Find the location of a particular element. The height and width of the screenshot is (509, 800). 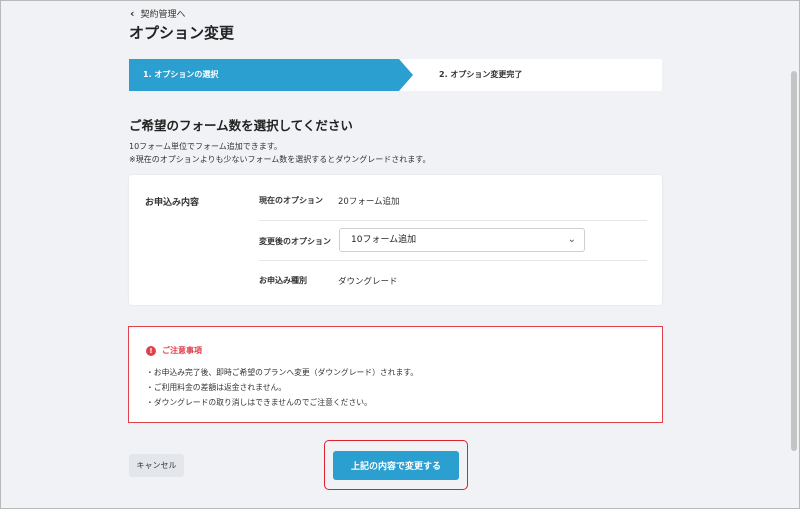

application-label: お申込み内容 is located at coordinates (172, 203).